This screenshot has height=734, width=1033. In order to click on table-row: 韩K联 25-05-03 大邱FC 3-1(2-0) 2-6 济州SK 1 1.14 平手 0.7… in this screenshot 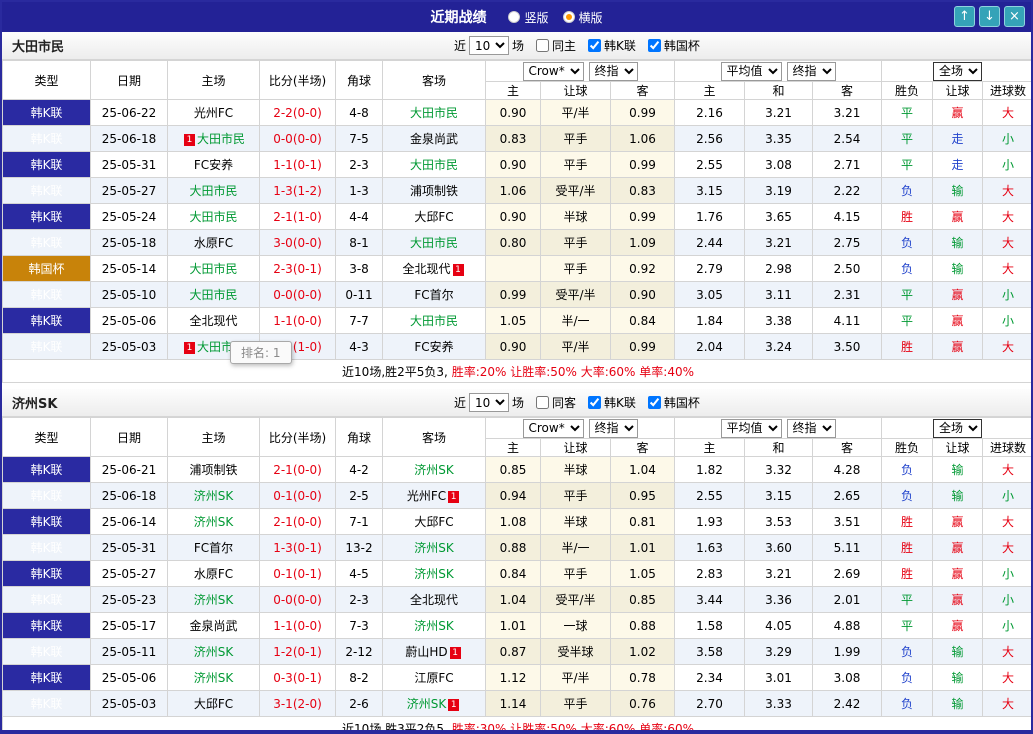, I will do `click(516, 703)`.